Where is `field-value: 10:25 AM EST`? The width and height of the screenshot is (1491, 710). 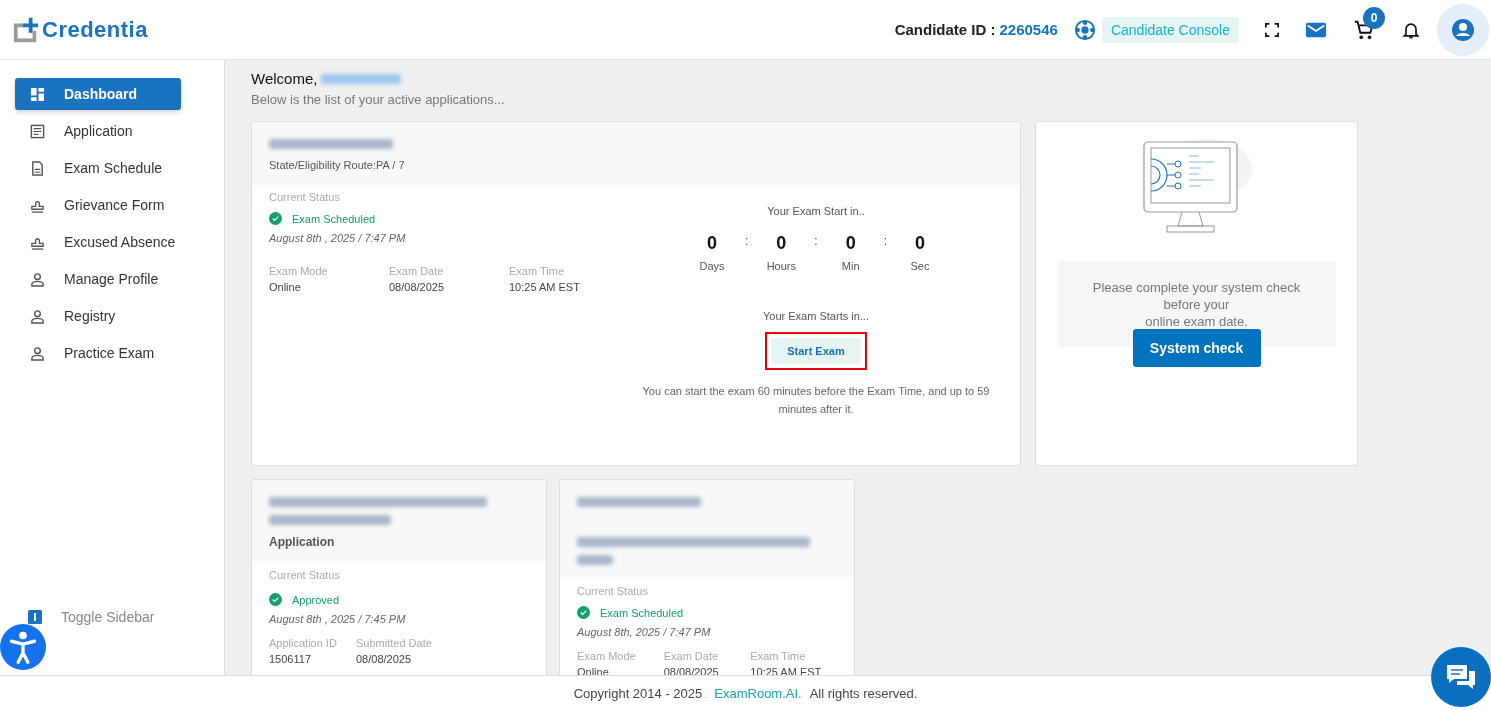
field-value: 10:25 AM EST is located at coordinates (545, 287).